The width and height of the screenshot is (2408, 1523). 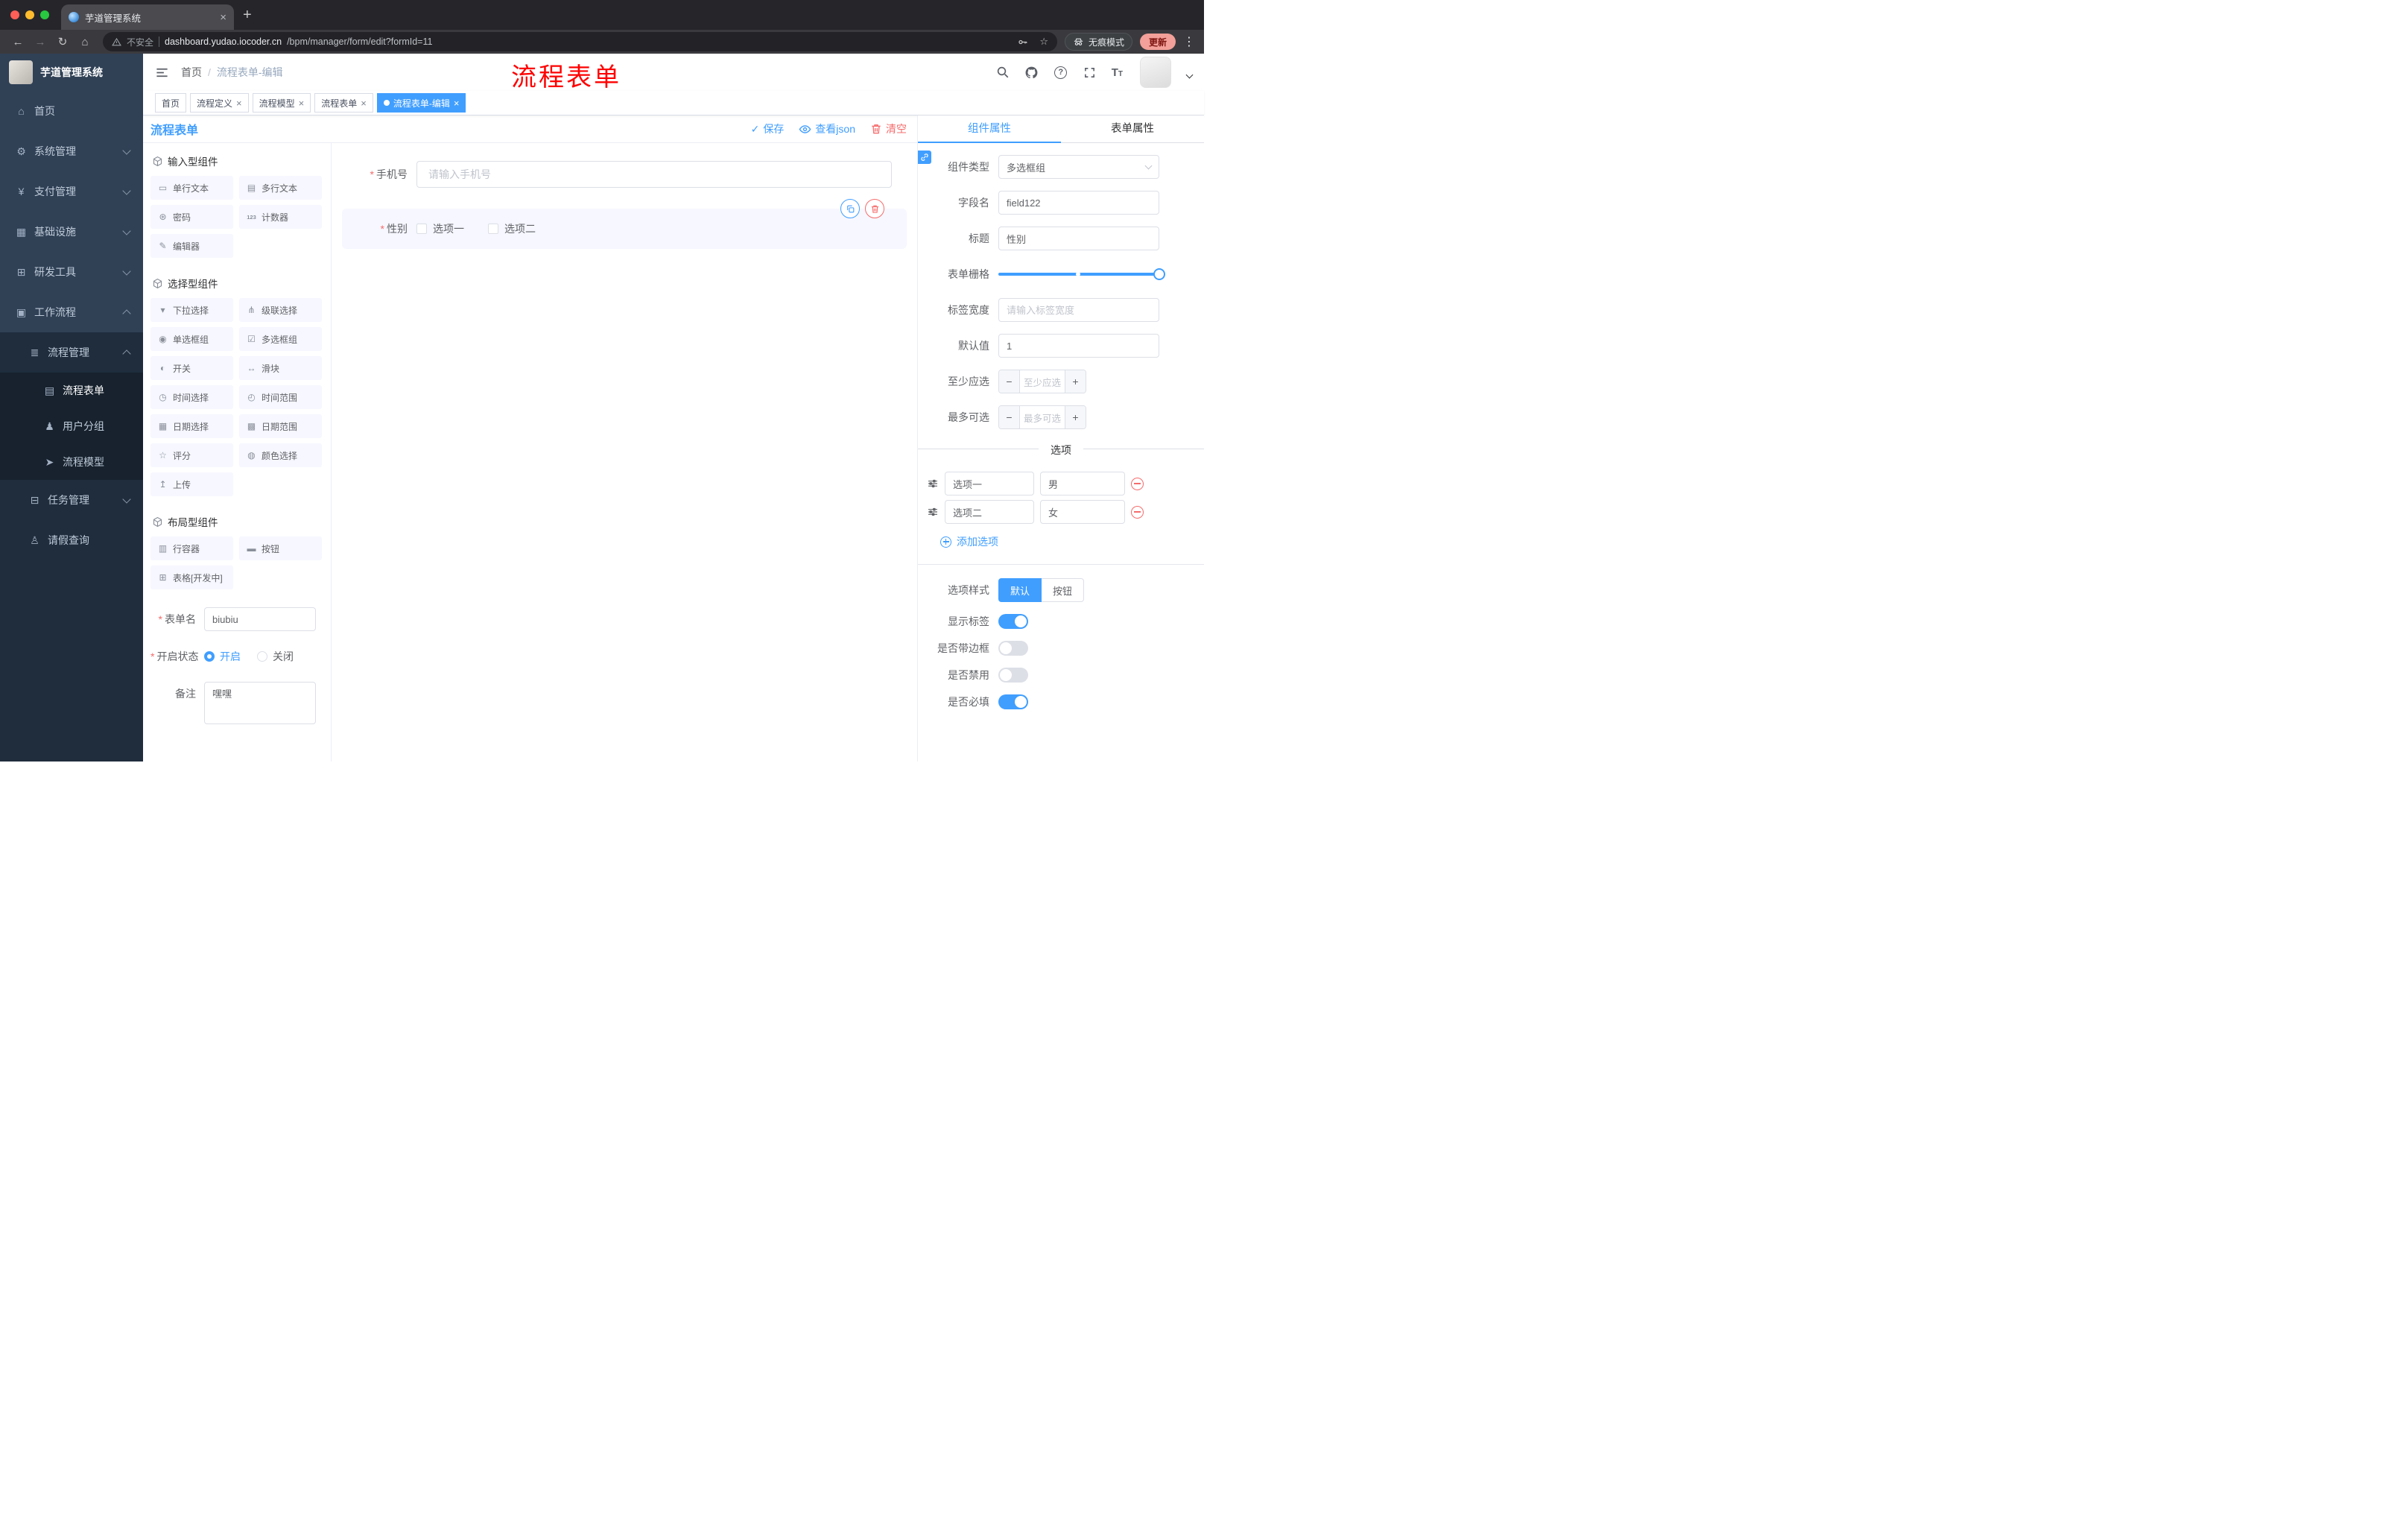 What do you see at coordinates (280, 397) in the screenshot?
I see `component-item-time-range: ◴ 时间范围` at bounding box center [280, 397].